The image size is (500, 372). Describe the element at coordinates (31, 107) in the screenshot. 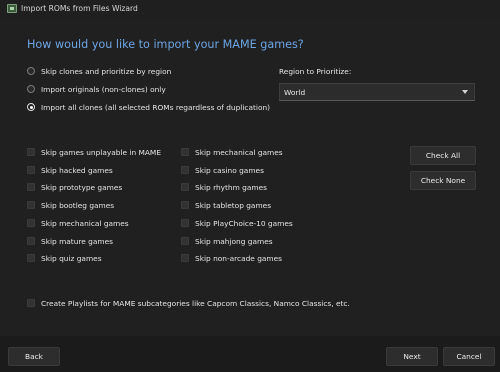

I see `radio-button-selected` at that location.